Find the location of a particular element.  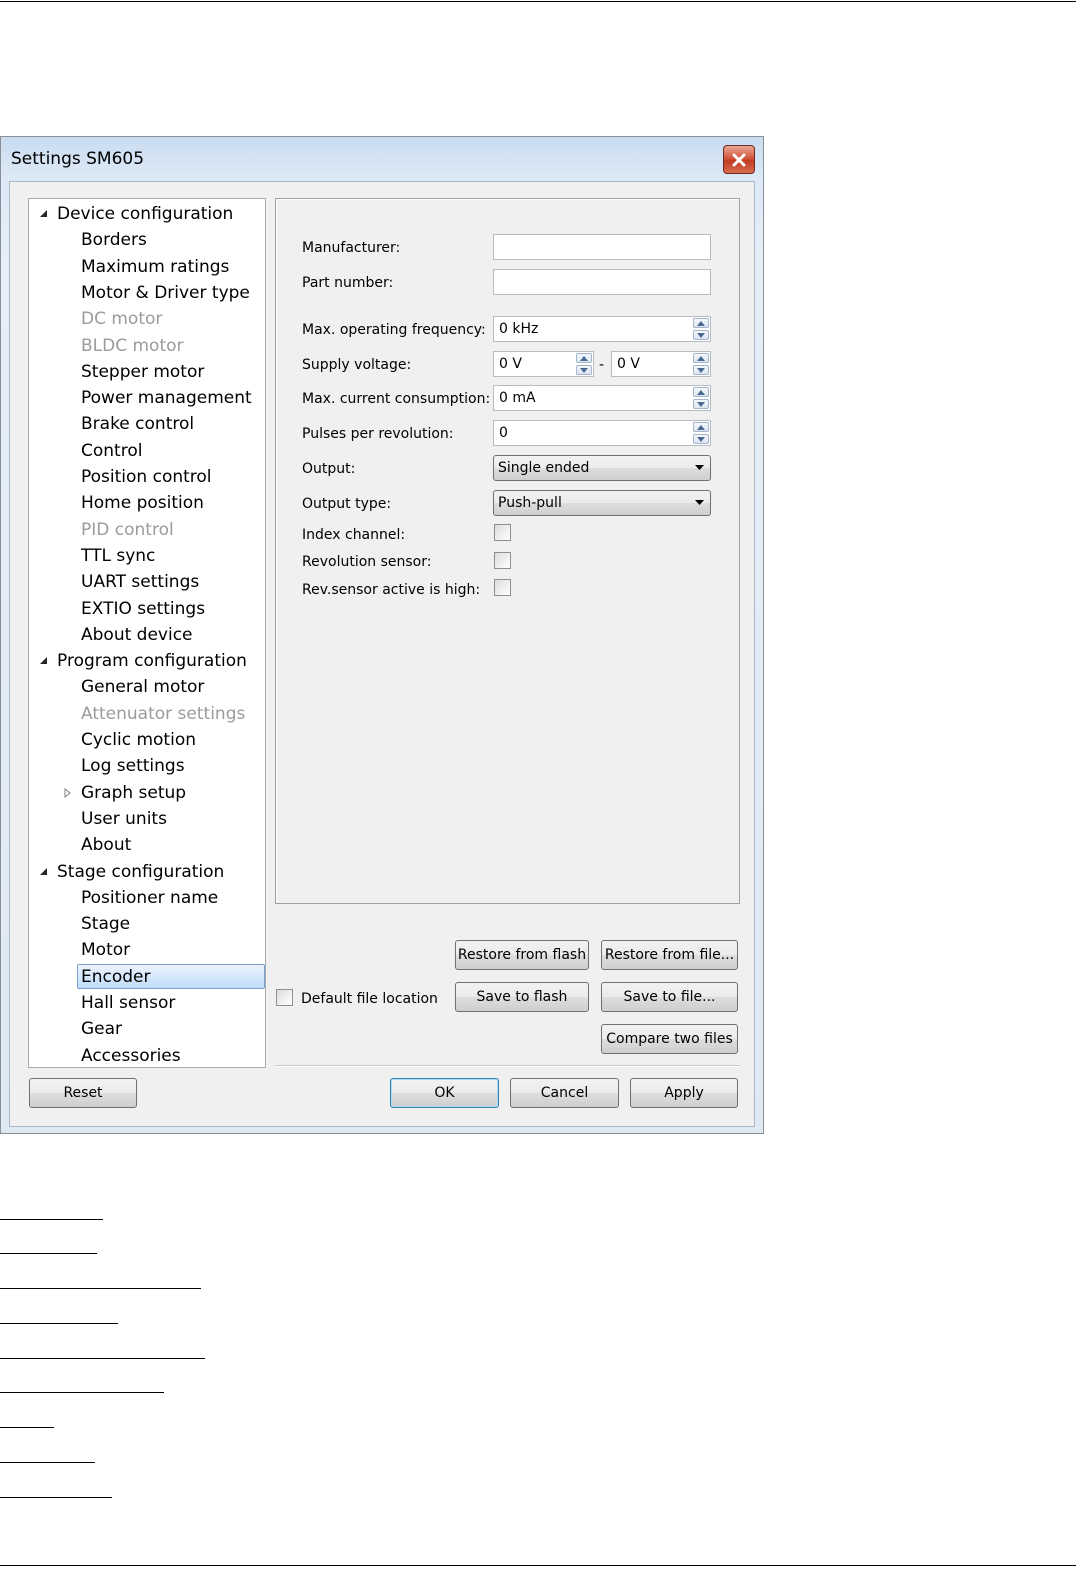

revolution-sensor-checkbox is located at coordinates (502, 560).